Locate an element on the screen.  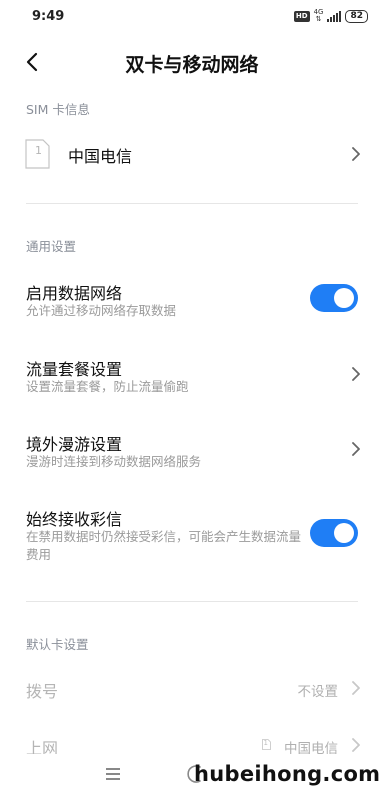
nav-bar: 双卡与移动网络 is located at coordinates (192, 62).